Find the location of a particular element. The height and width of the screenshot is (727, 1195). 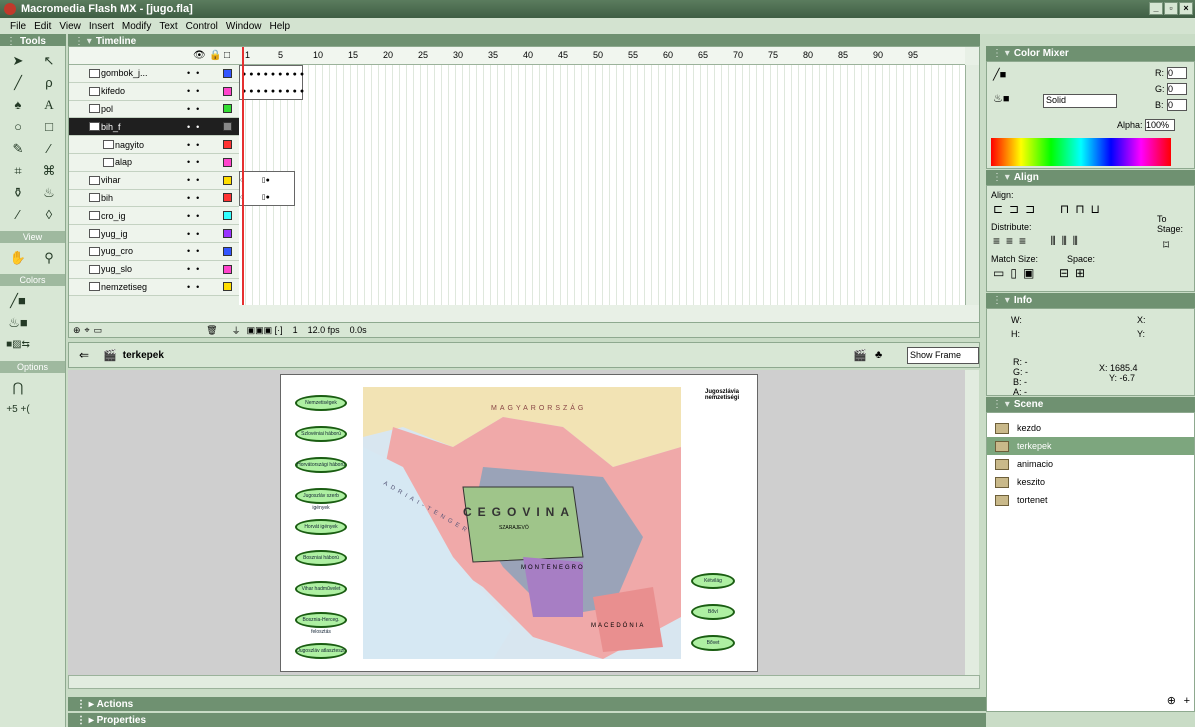

menu-view: View is located at coordinates (70, 26).